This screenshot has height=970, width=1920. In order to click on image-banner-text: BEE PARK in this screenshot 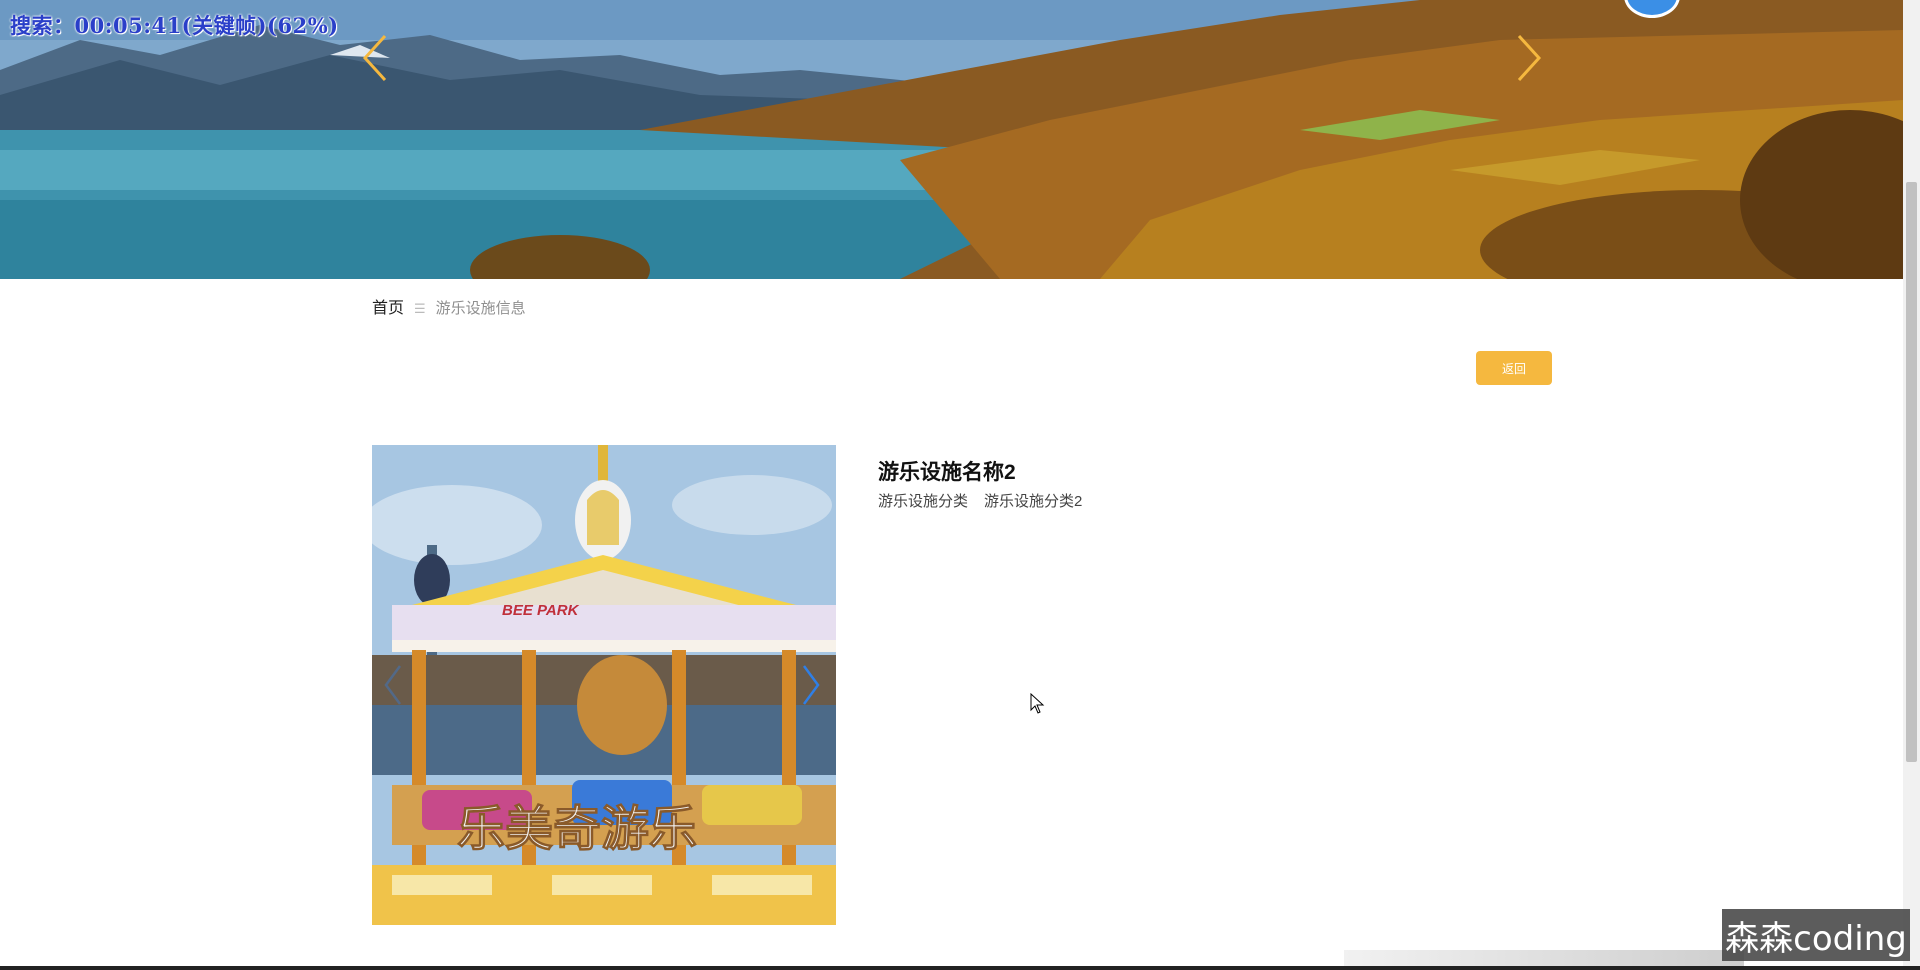, I will do `click(541, 610)`.